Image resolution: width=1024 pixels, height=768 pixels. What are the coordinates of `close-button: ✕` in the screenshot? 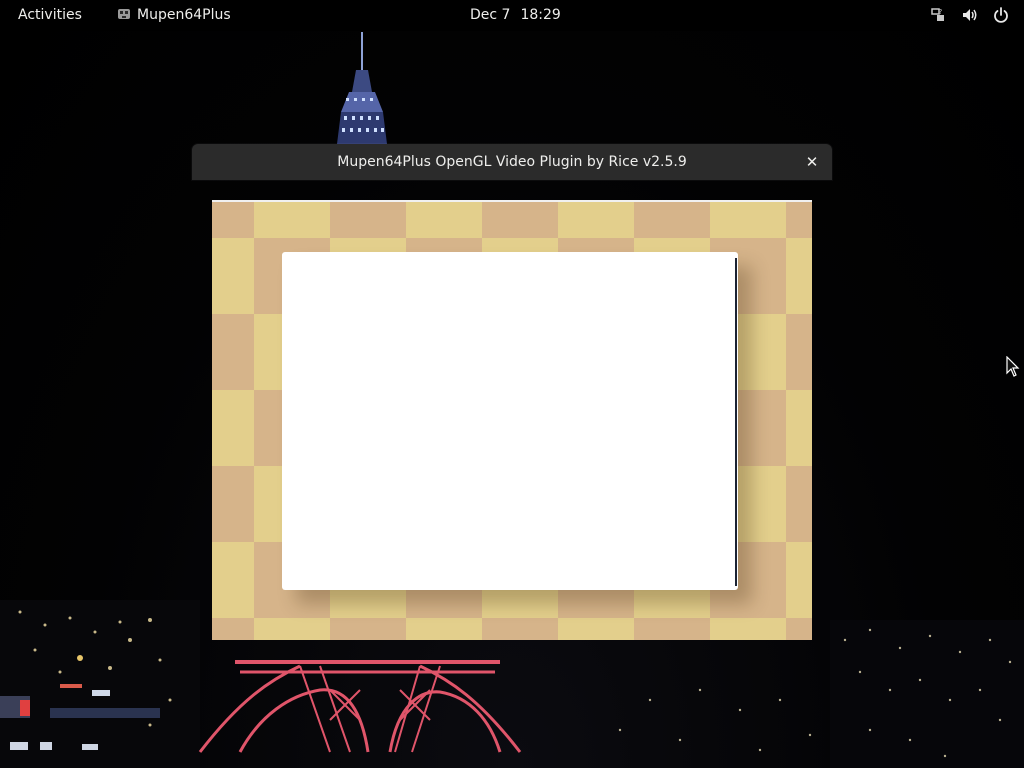 It's located at (812, 162).